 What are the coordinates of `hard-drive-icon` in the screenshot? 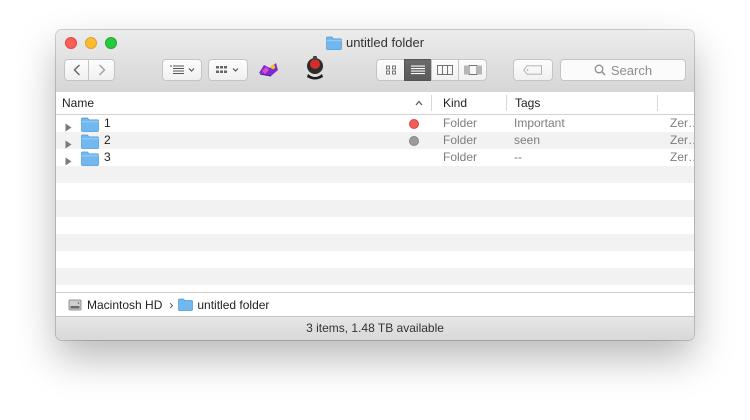 It's located at (75, 304).